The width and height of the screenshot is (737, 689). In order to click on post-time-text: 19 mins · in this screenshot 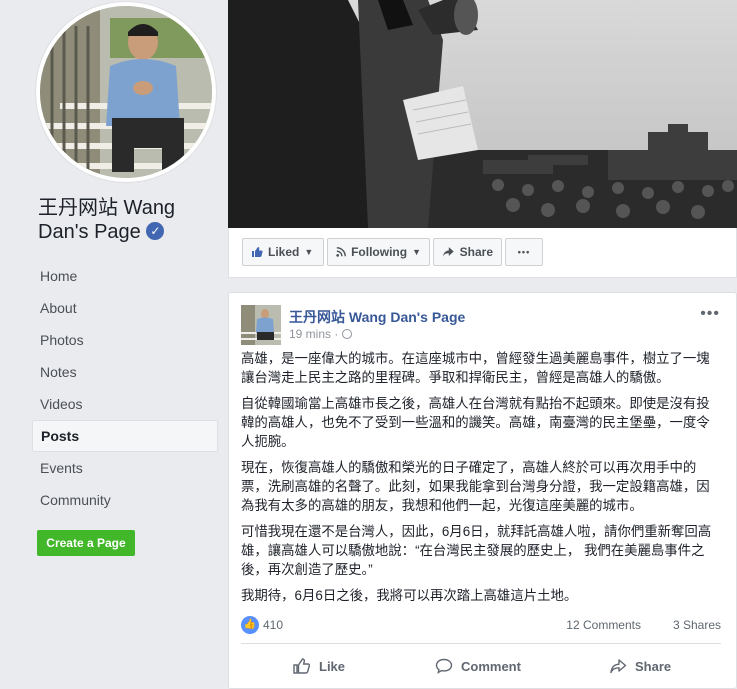, I will do `click(313, 334)`.